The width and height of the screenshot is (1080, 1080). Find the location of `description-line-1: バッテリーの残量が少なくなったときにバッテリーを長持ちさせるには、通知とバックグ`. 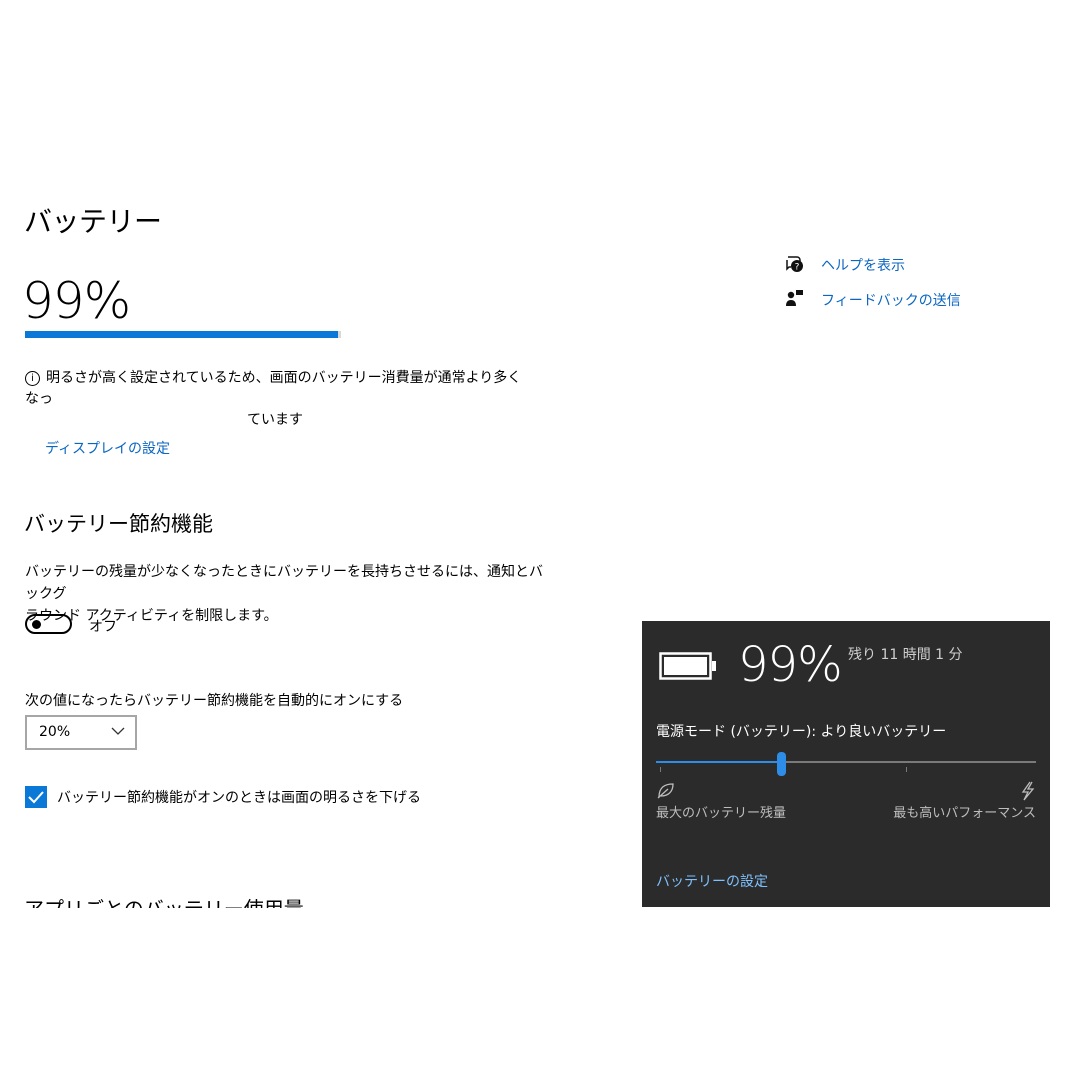

description-line-1: バッテリーの残量が少なくなったときにバッテリーを長持ちさせるには、通知とバックグ is located at coordinates (284, 583).